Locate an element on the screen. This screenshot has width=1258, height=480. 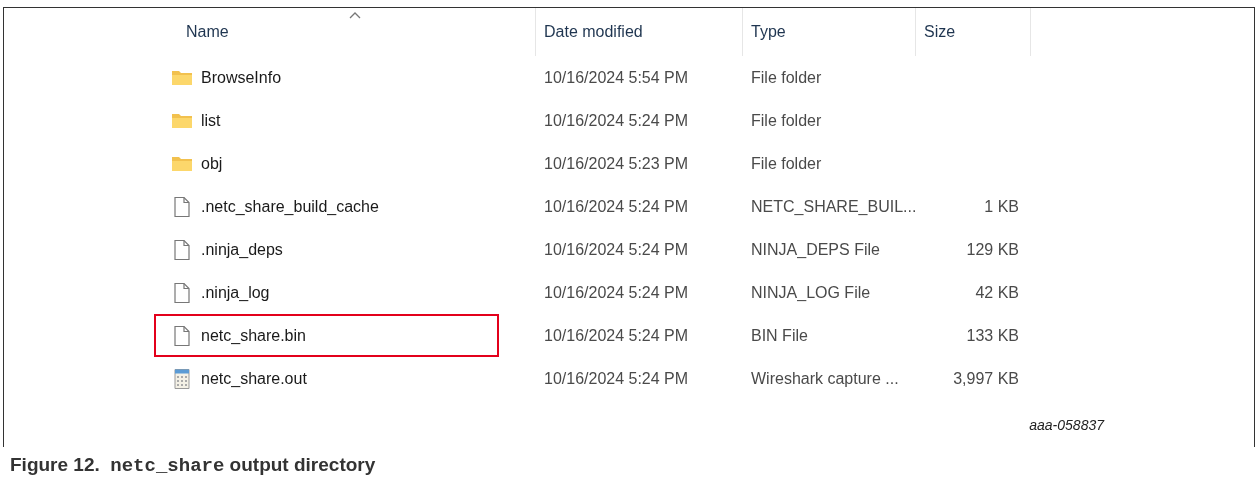
file-name: .netc_share_build_cache is located at coordinates (290, 206).